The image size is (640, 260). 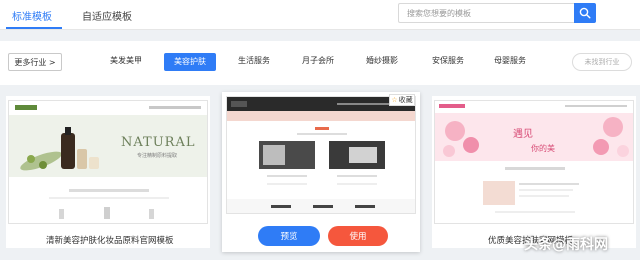 What do you see at coordinates (126, 60) in the screenshot?
I see `category-beauty-nails: 美发美甲` at bounding box center [126, 60].